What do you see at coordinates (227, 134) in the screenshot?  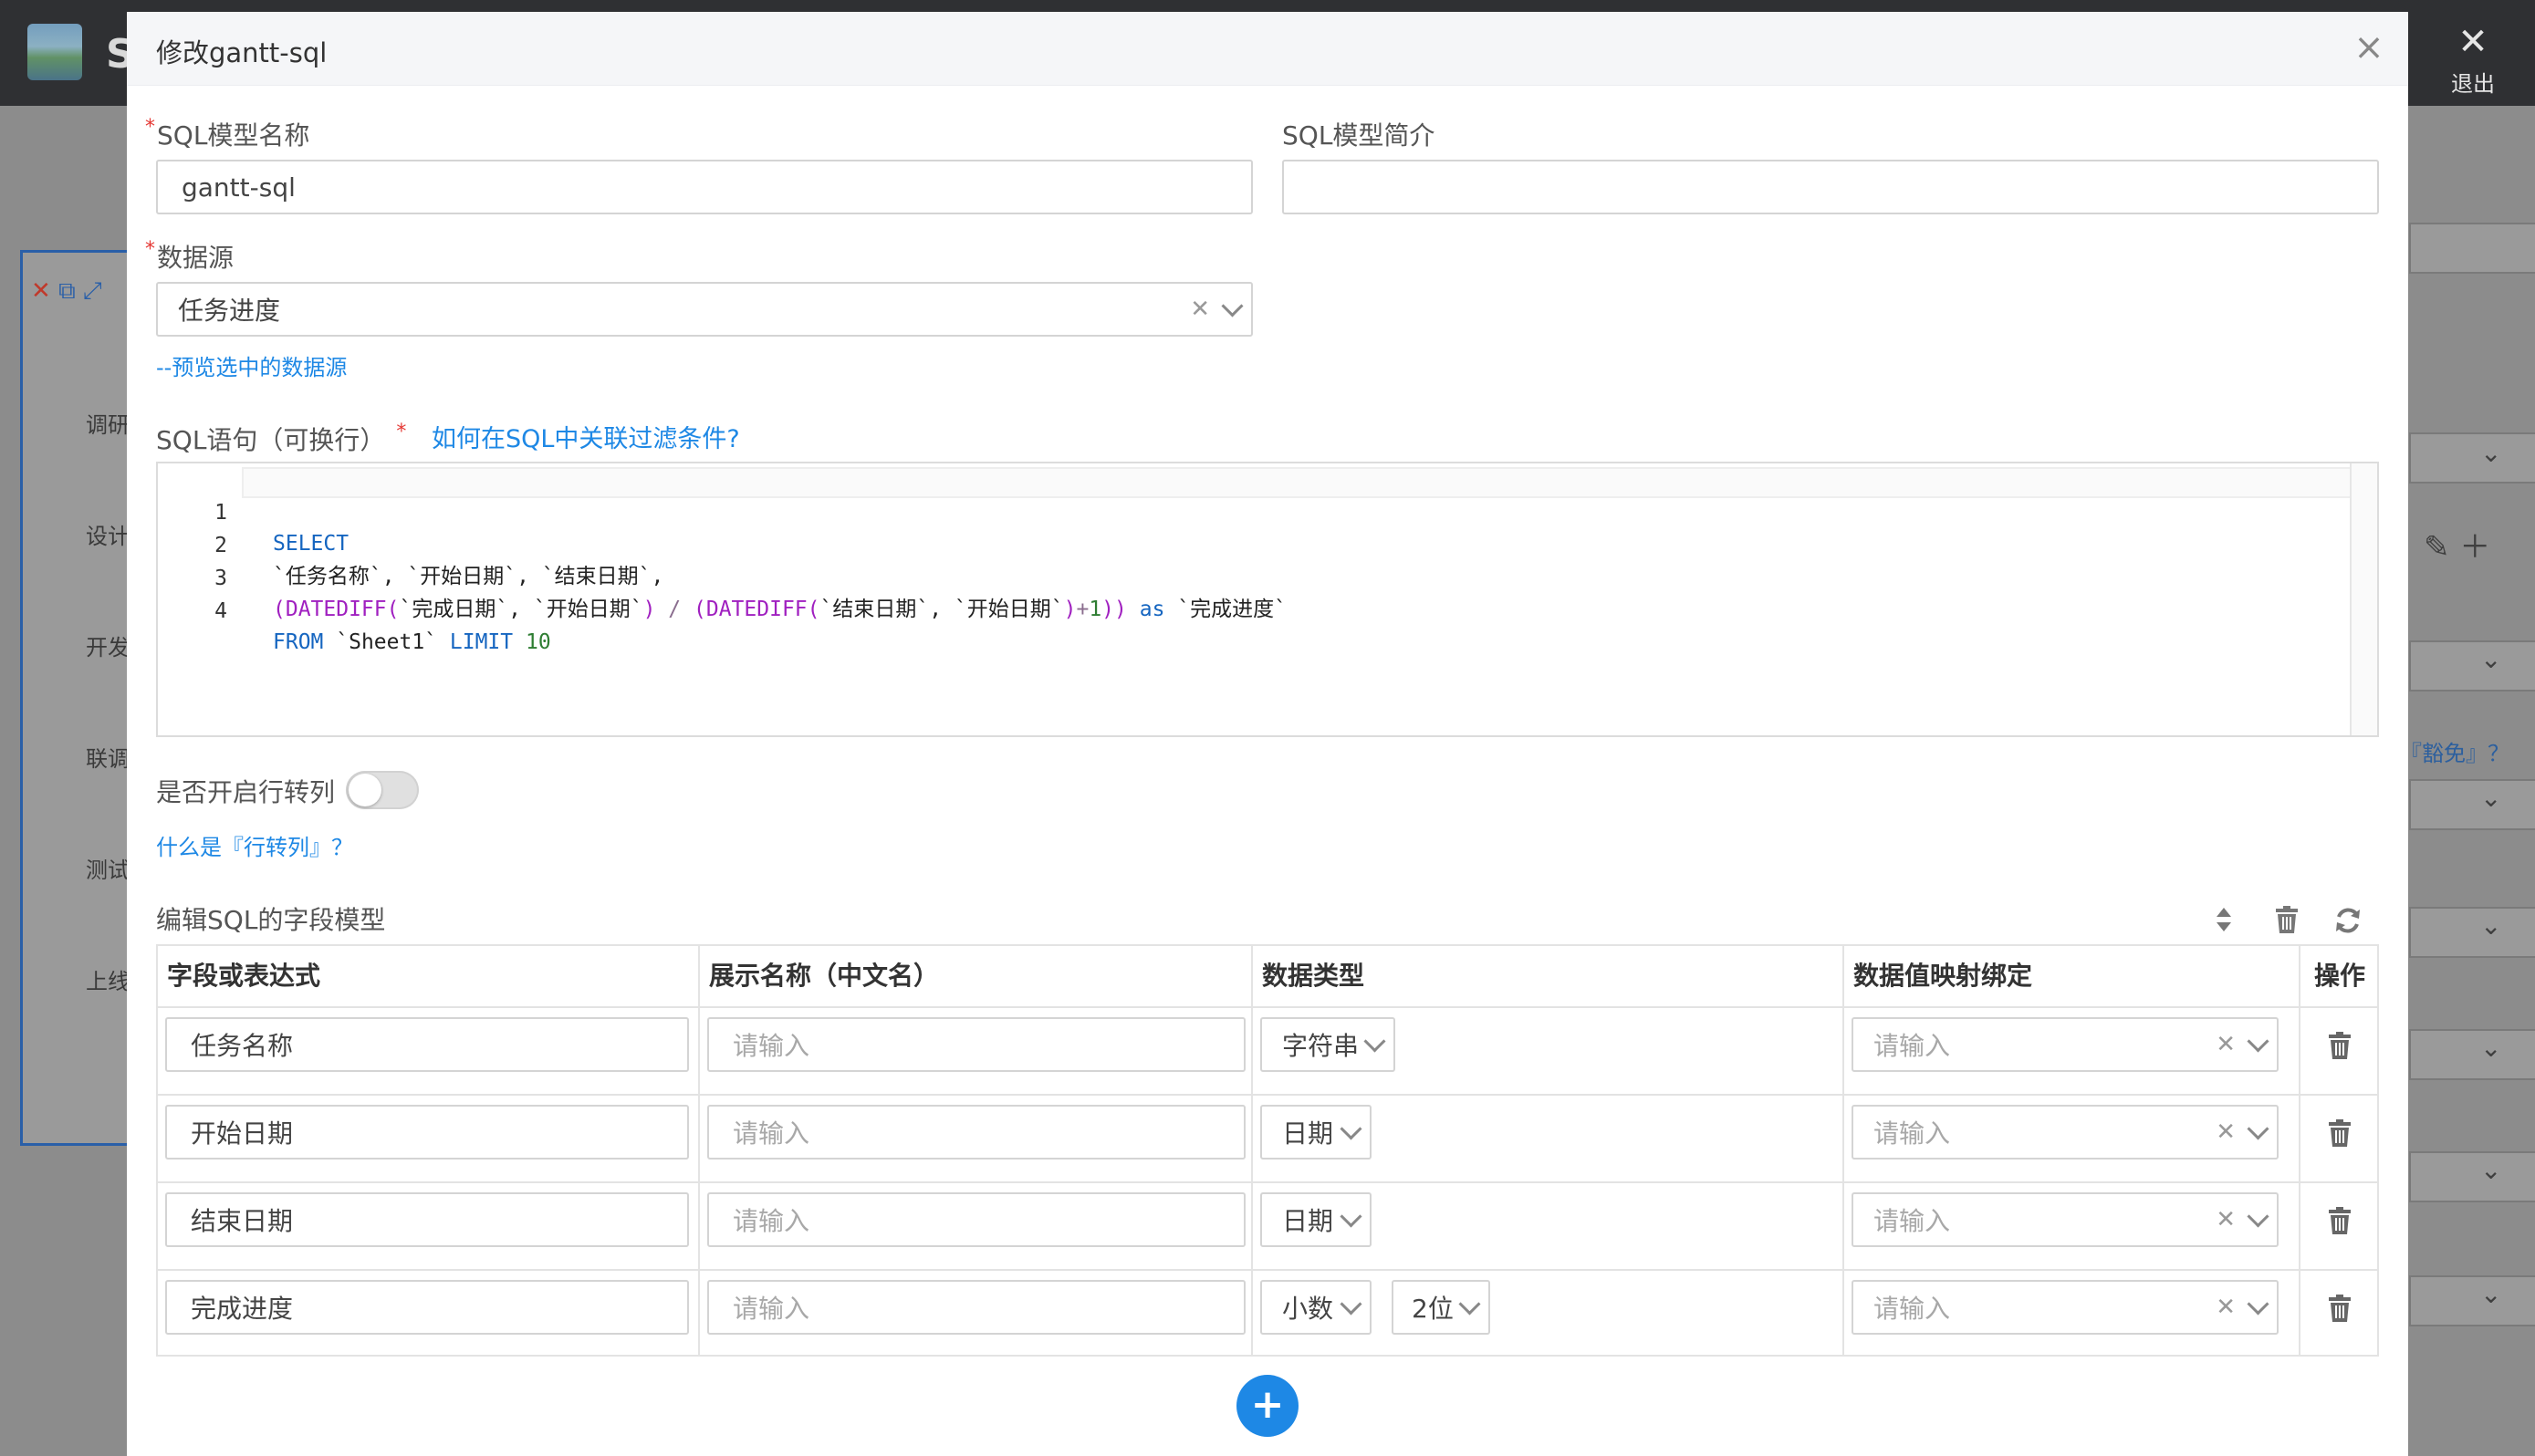 I see `name-label: *SQL模型名称` at bounding box center [227, 134].